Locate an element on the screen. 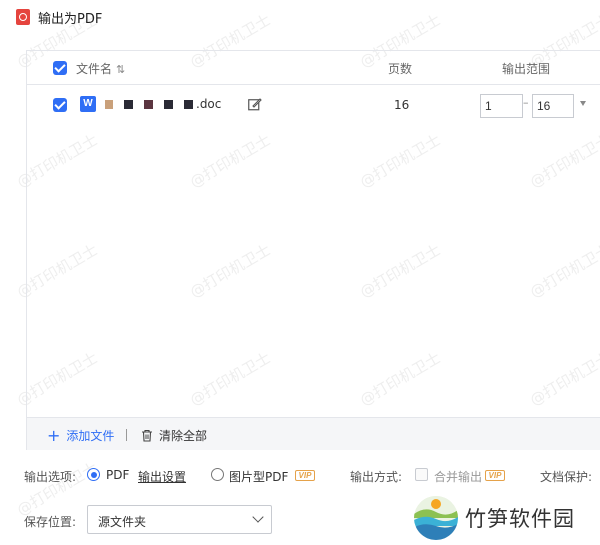  pdf-app-icon is located at coordinates (23, 17).